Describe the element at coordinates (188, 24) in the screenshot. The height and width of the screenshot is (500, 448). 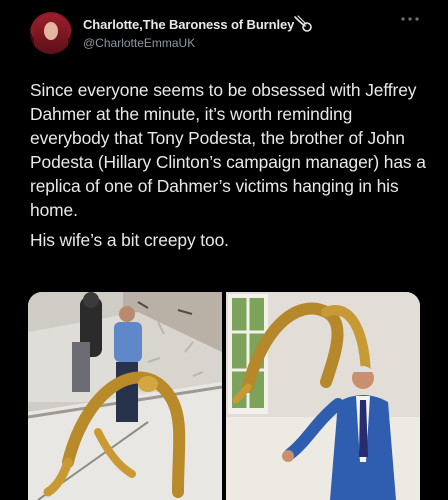
I see `author-display-name: Charlotte,The Baroness of Burnley` at that location.